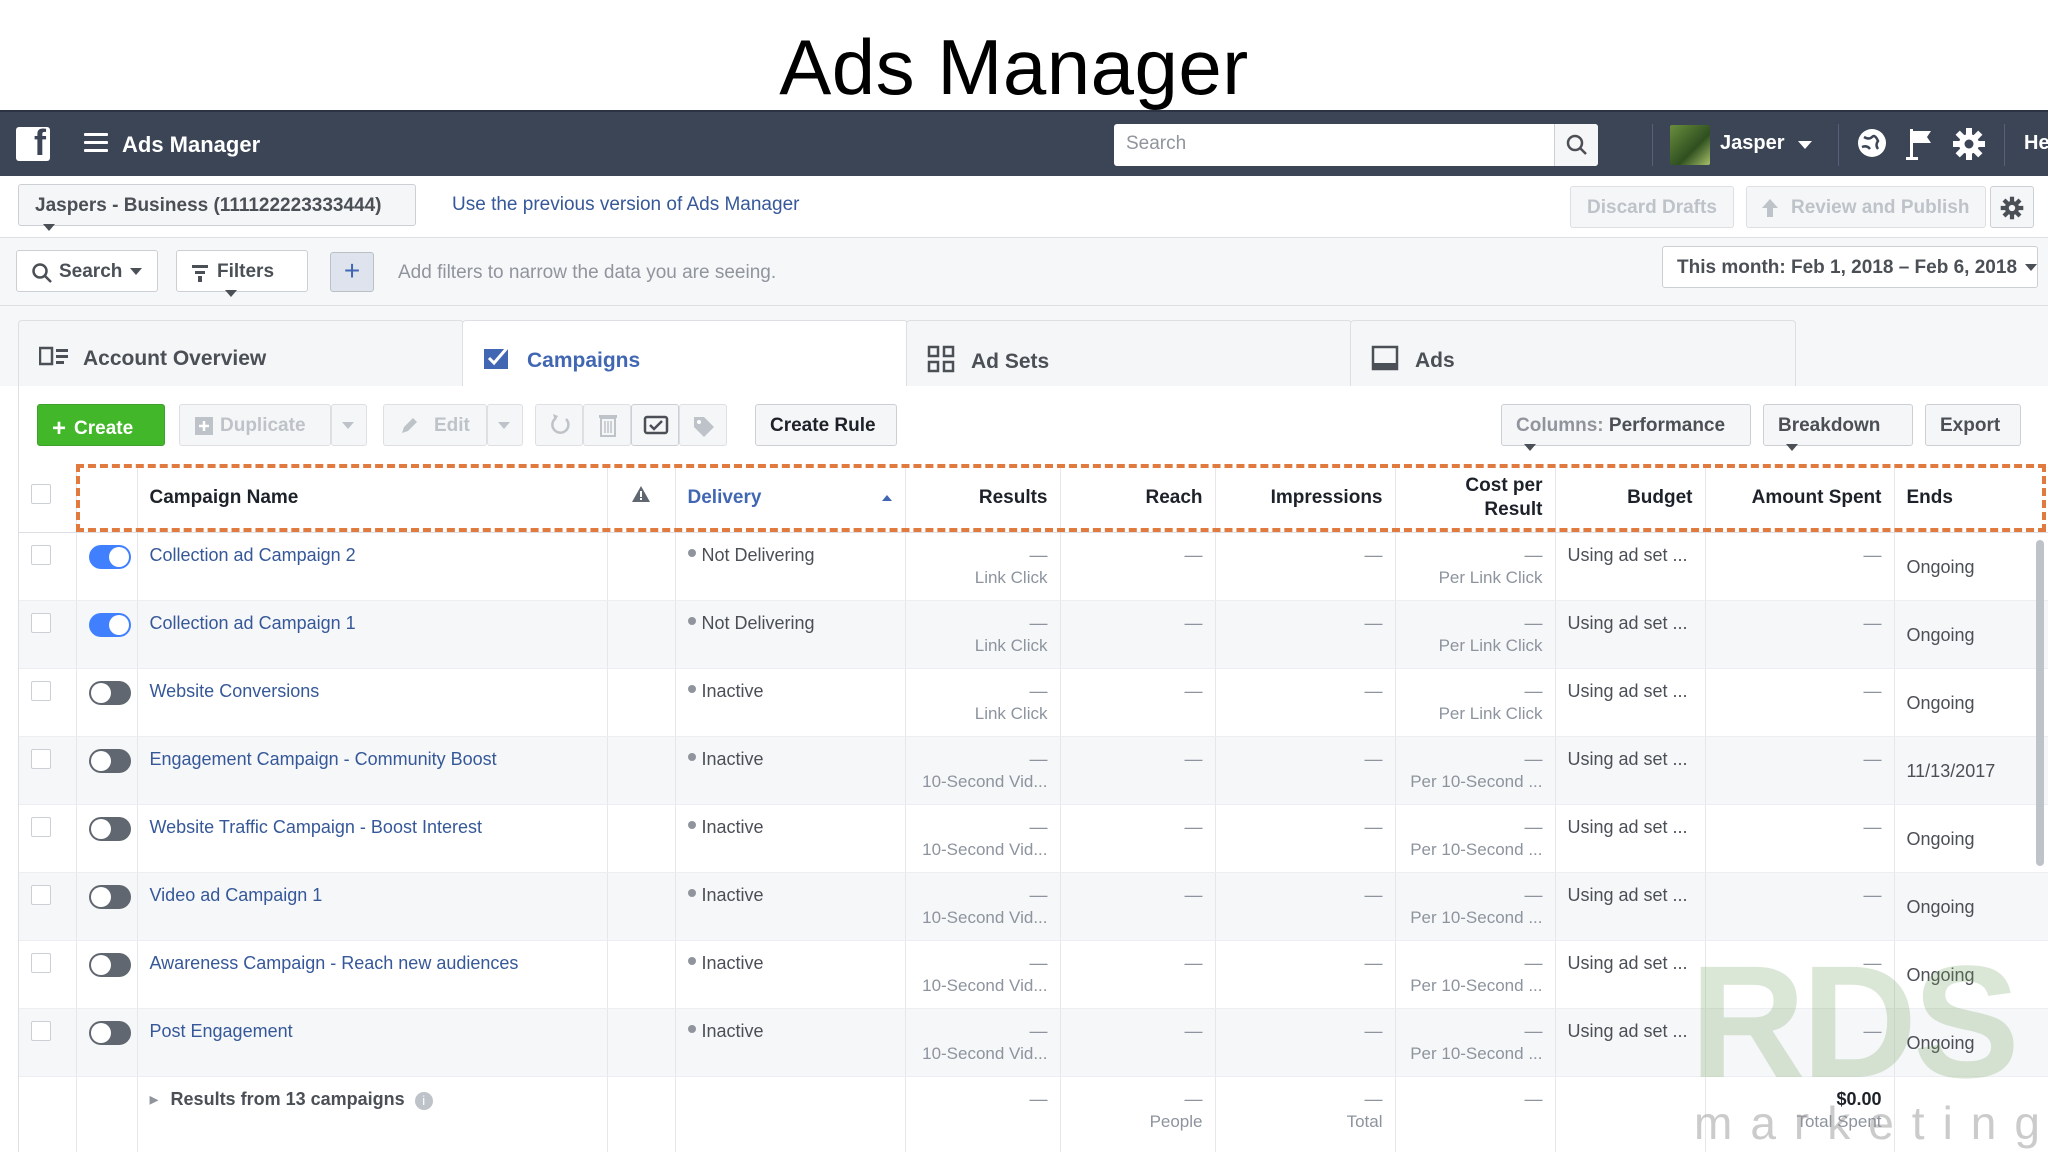  I want to click on create-button: + Create, so click(101, 425).